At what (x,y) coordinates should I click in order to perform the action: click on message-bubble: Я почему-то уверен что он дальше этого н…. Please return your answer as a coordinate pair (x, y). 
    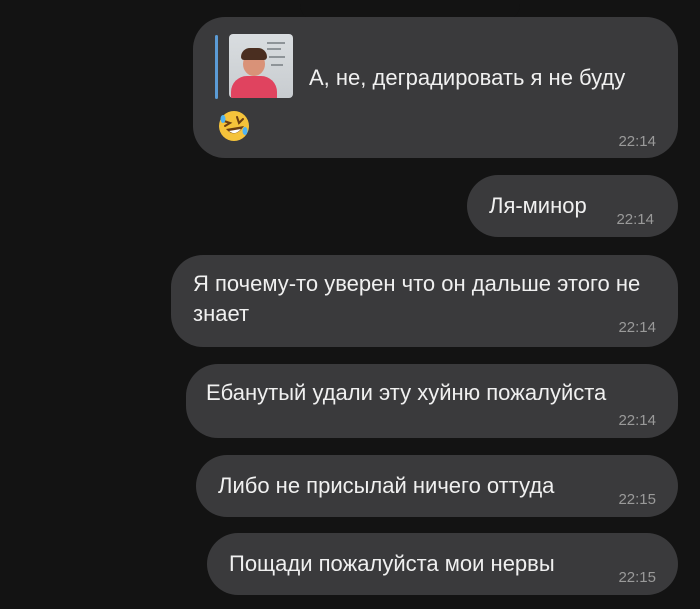
    Looking at the image, I should click on (424, 301).